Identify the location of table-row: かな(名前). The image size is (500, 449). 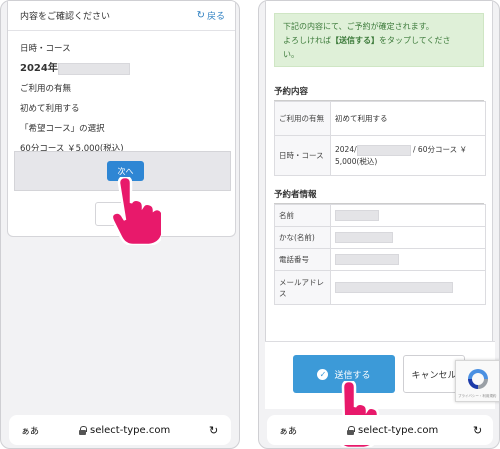
(380, 237).